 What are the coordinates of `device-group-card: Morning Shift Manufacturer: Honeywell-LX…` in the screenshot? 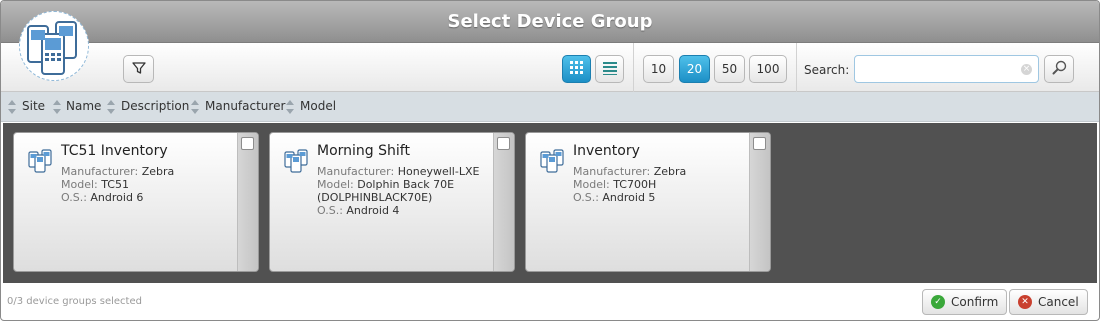 It's located at (392, 202).